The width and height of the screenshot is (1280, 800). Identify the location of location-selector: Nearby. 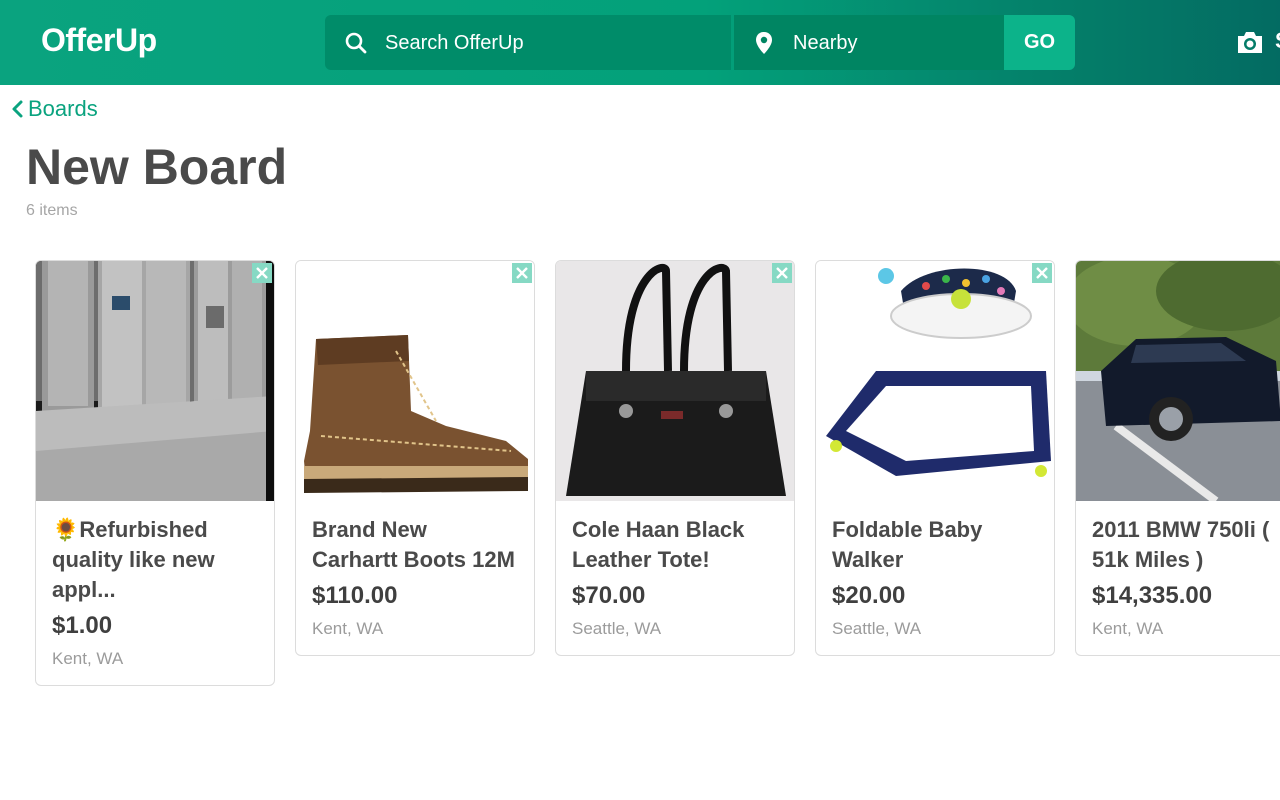
(869, 42).